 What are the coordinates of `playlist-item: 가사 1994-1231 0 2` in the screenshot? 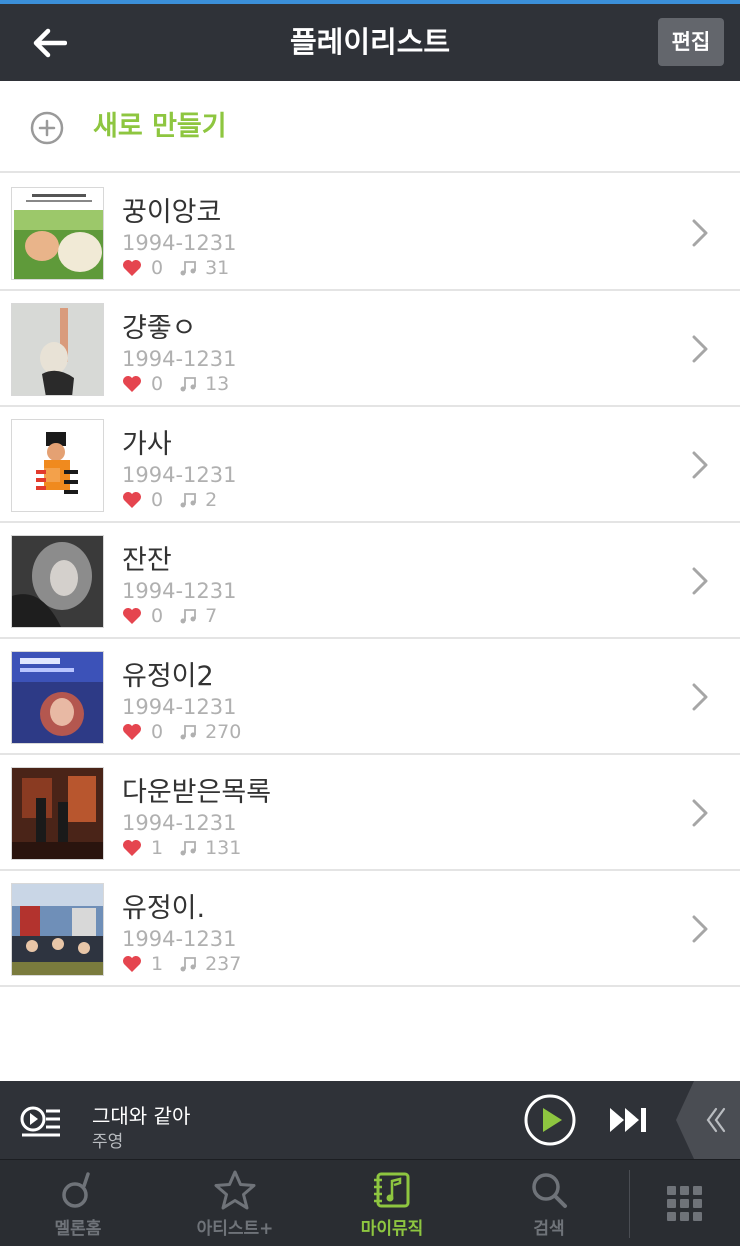 It's located at (370, 465).